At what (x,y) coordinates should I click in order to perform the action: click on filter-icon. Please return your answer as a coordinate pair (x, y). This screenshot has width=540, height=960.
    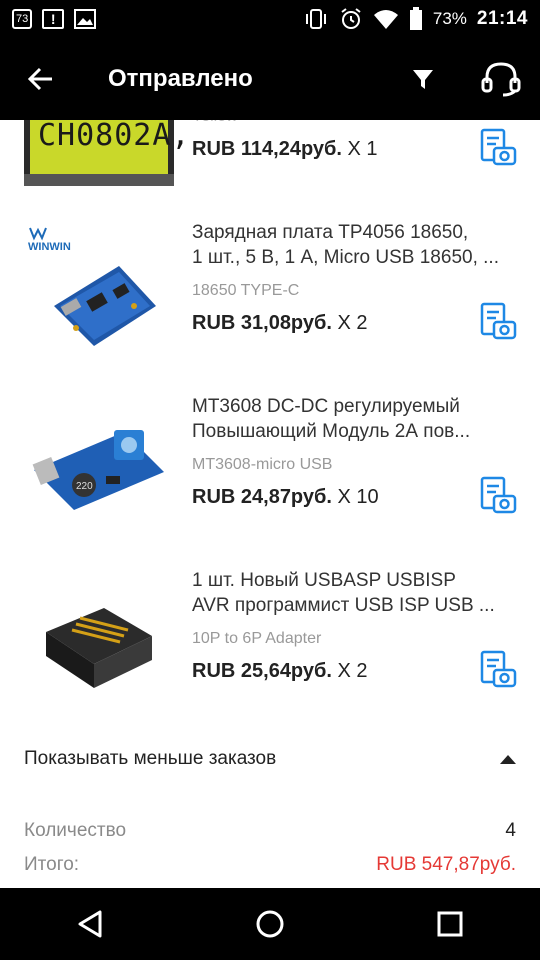
    Looking at the image, I should click on (423, 79).